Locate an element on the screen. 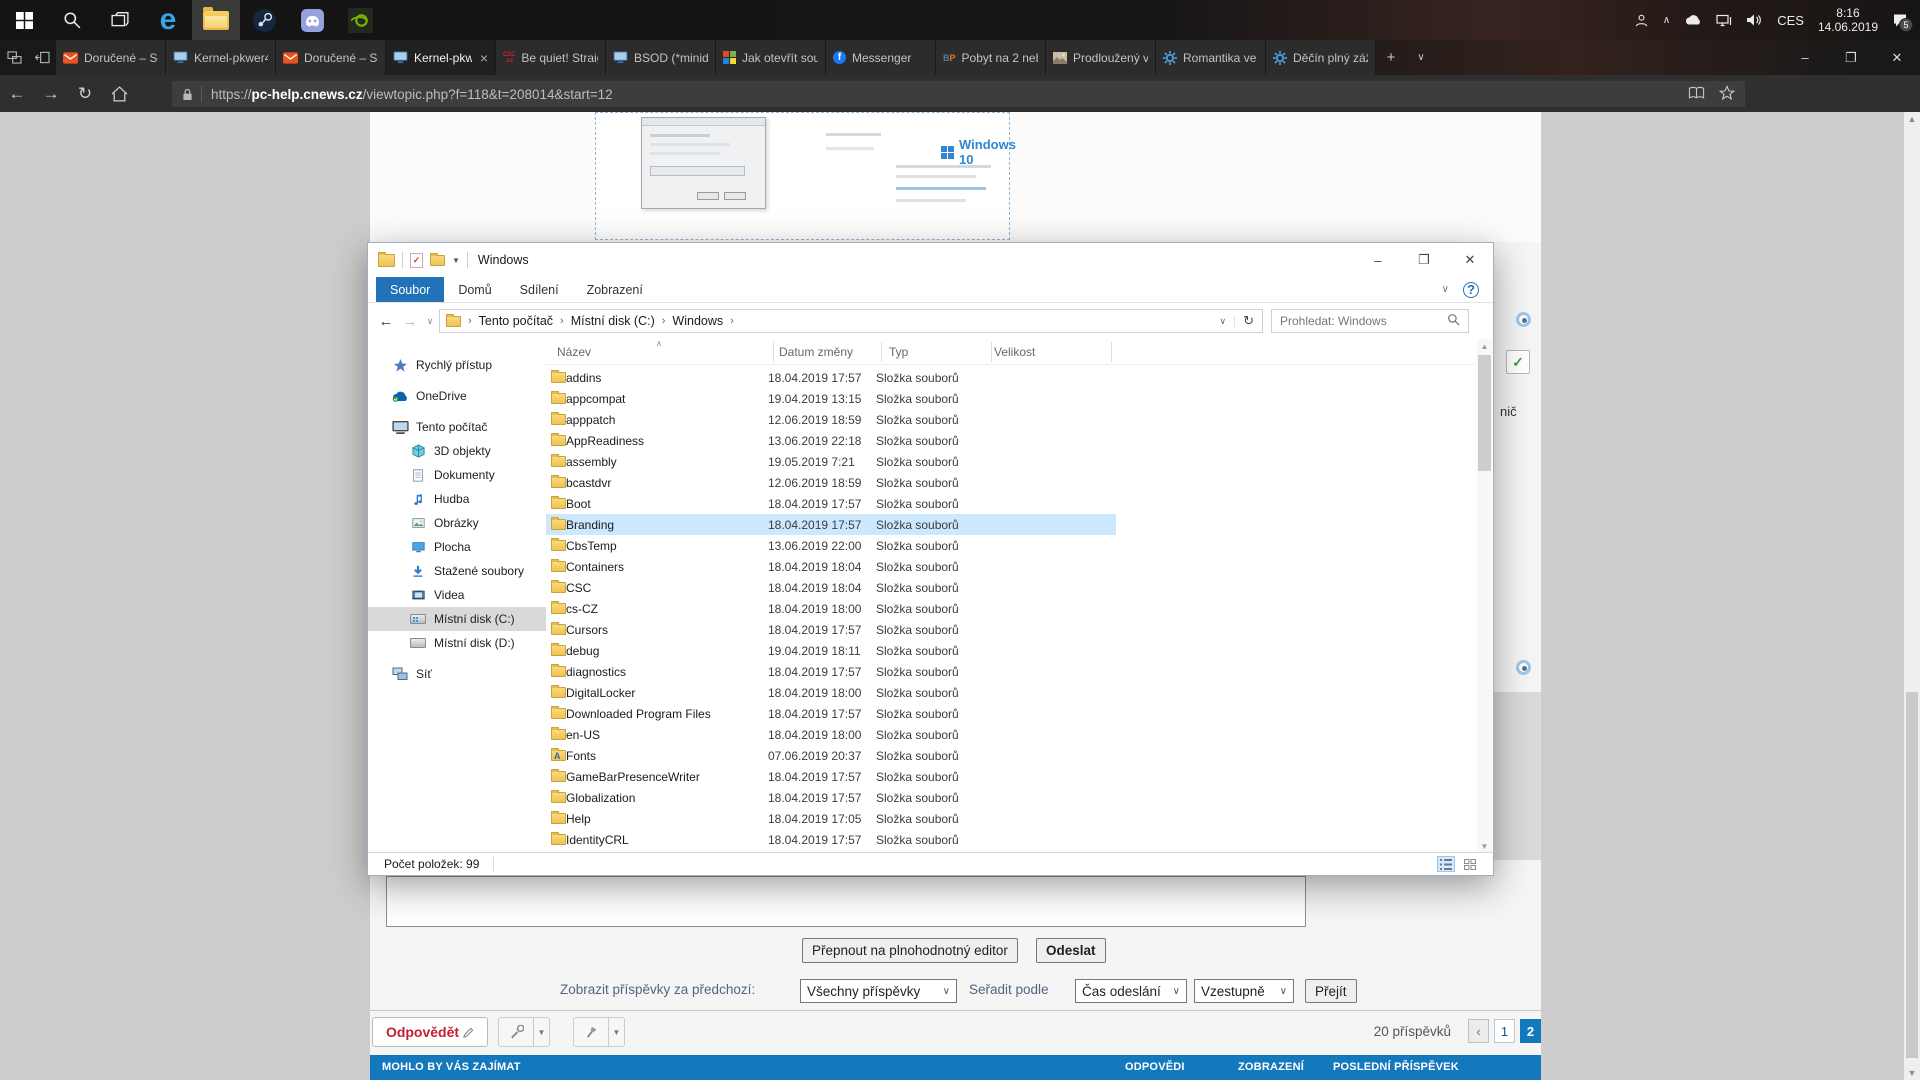 This screenshot has height=1080, width=1920. file-row: debug 19.04.2019 18:11 Složka souborů is located at coordinates (831, 650).